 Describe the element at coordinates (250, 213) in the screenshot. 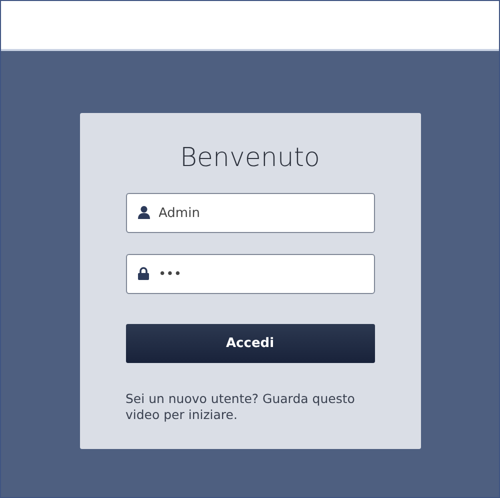

I see `username-field: Admin` at that location.